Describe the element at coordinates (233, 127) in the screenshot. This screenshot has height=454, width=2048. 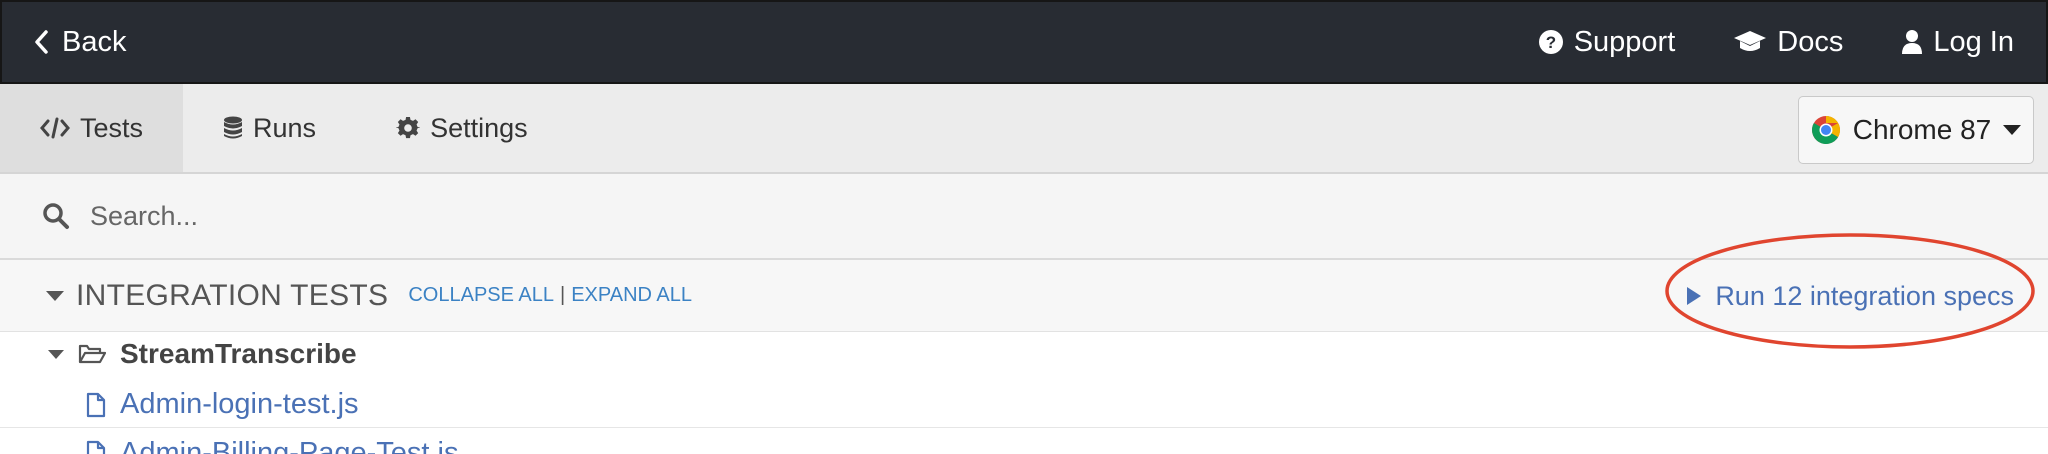
I see `database-icon` at that location.